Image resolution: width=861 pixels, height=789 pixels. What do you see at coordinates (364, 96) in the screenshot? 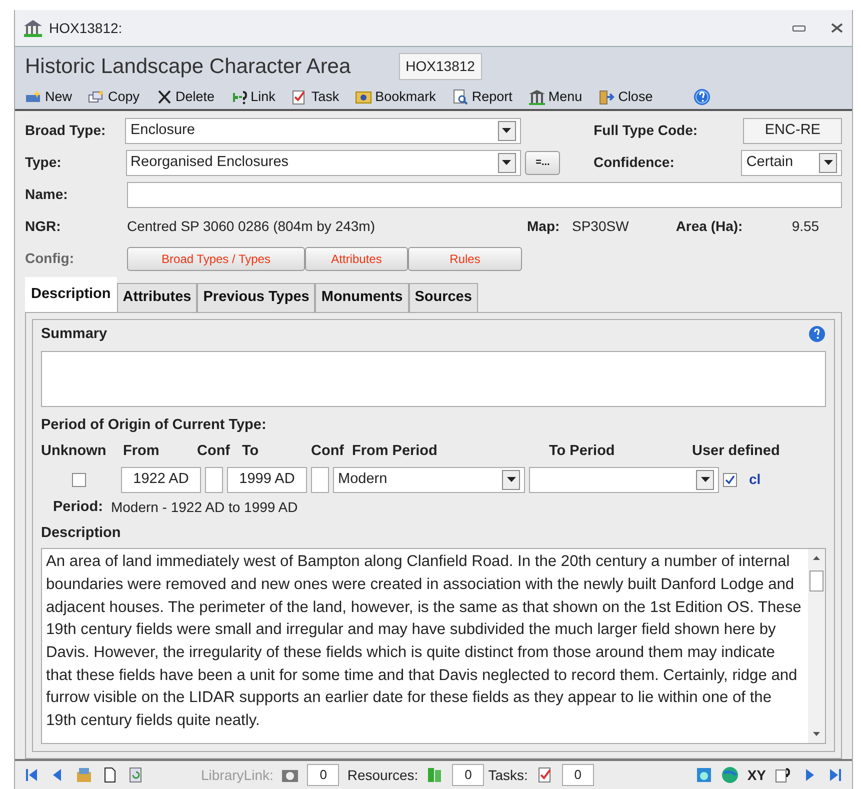
I see `bookmark-icon` at bounding box center [364, 96].